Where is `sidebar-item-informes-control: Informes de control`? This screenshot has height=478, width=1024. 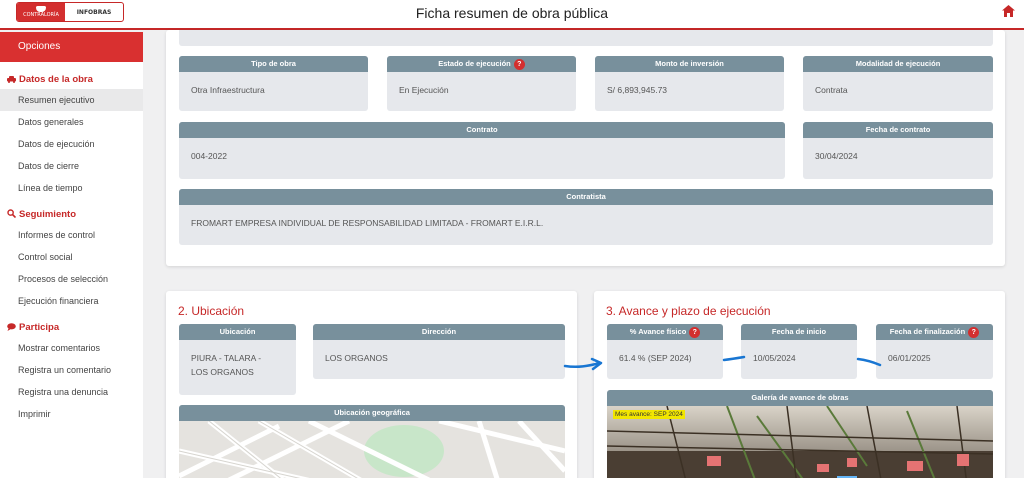 sidebar-item-informes-control: Informes de control is located at coordinates (71, 235).